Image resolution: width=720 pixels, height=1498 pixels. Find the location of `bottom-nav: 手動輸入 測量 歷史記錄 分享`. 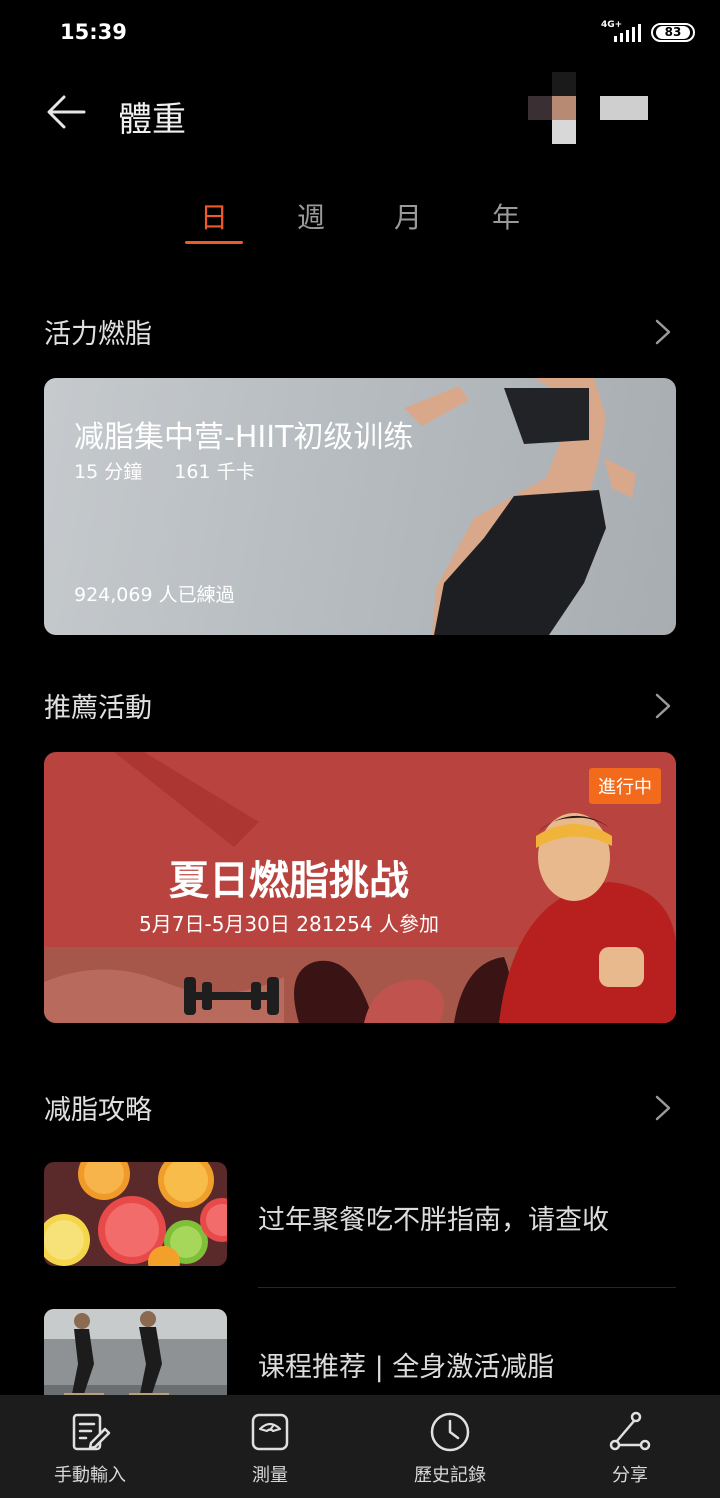

bottom-nav: 手動輸入 測量 歷史記錄 分享 is located at coordinates (360, 1446).